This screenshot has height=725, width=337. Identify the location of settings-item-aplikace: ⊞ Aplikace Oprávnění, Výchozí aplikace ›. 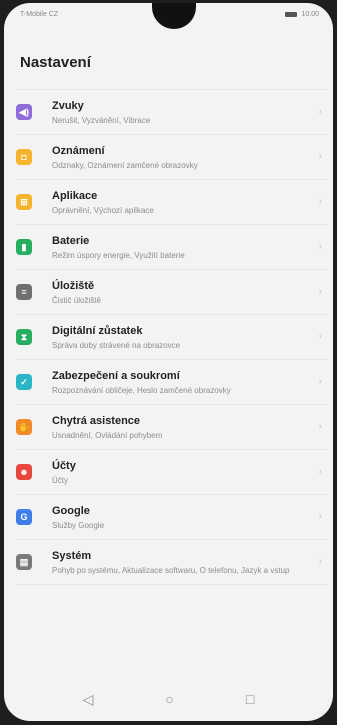
(172, 202).